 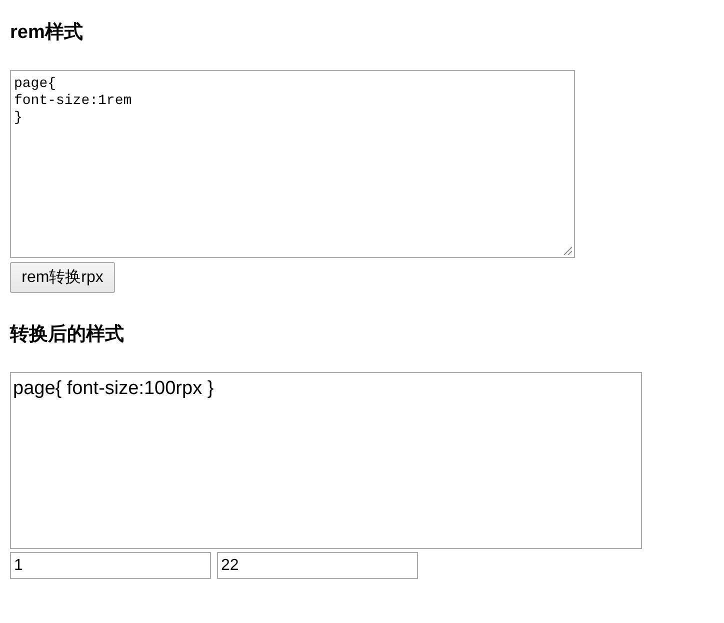 What do you see at coordinates (110, 565) in the screenshot?
I see `text-input-field: 1` at bounding box center [110, 565].